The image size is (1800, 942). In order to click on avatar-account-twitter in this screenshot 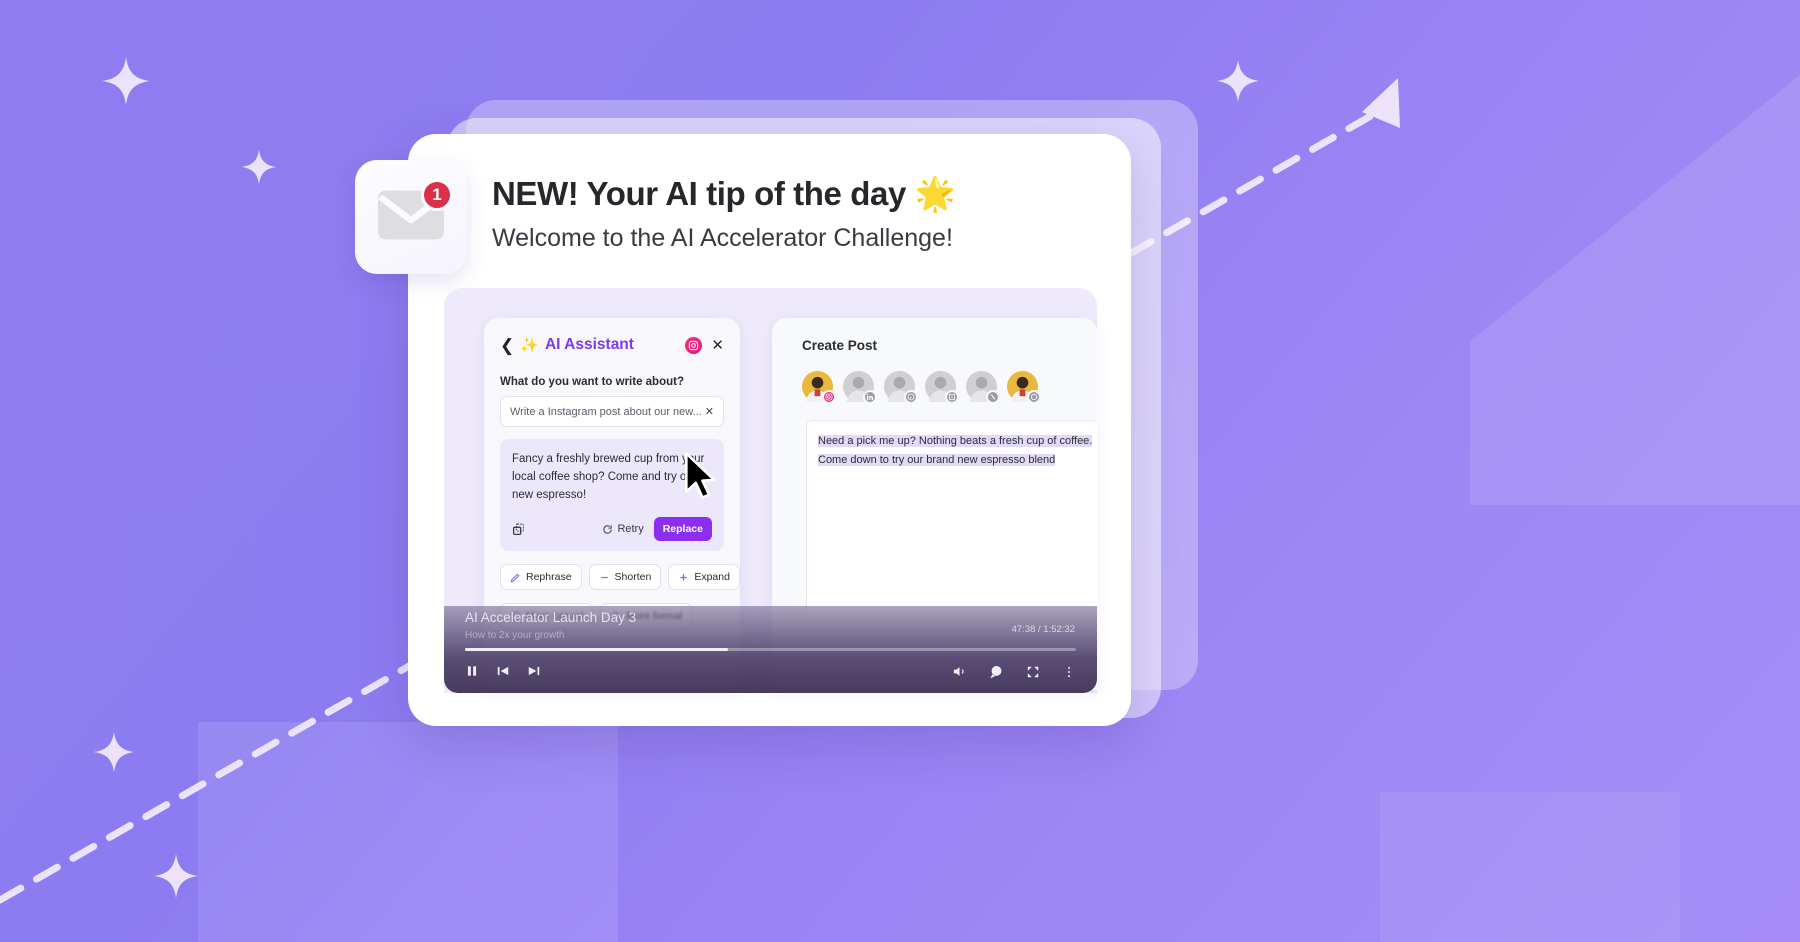, I will do `click(983, 387)`.